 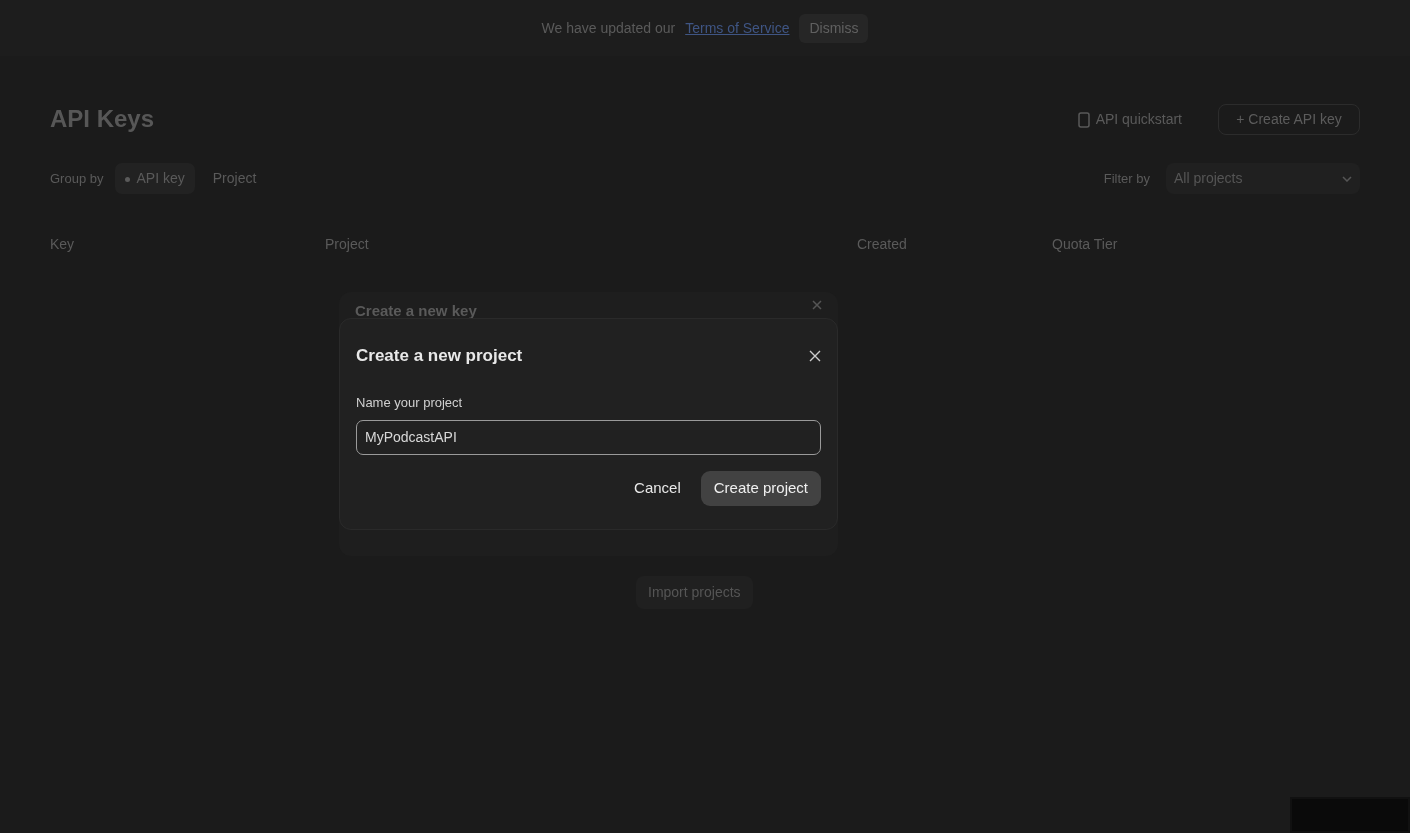 I want to click on field-label: Name your project, so click(x=410, y=402).